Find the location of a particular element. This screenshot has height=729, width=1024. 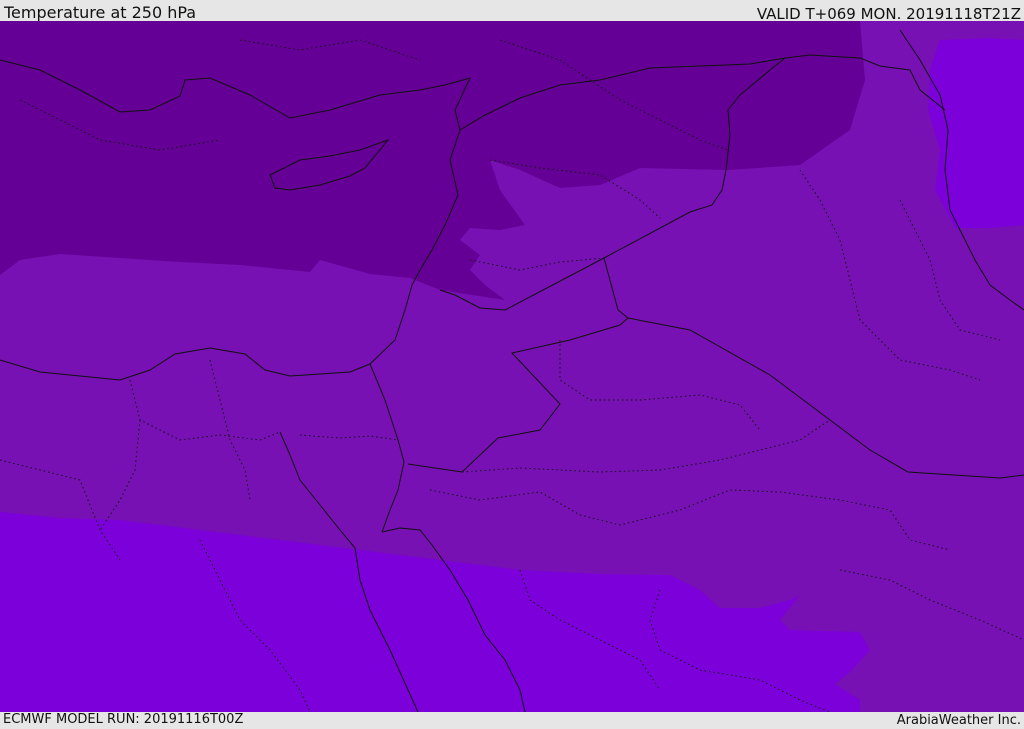

credit-label: ArabiaWeather Inc. is located at coordinates (958, 720).